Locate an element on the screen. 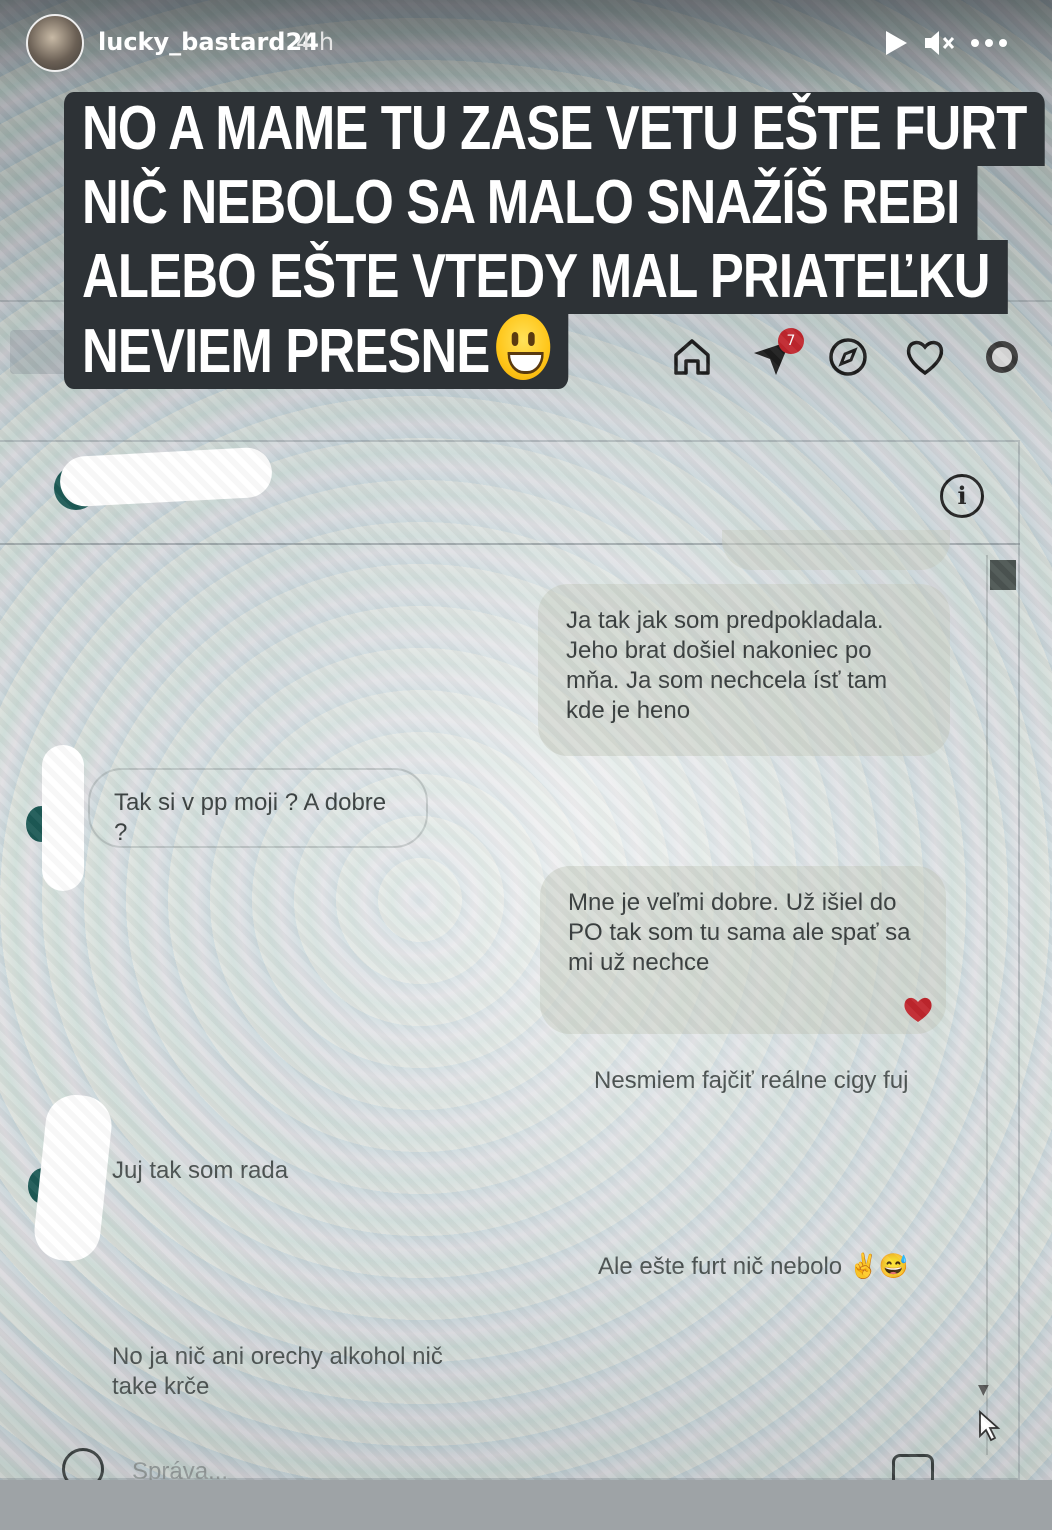 This screenshot has height=1530, width=1052. caption-line-last: NEVIEM PRESNE is located at coordinates (316, 351).